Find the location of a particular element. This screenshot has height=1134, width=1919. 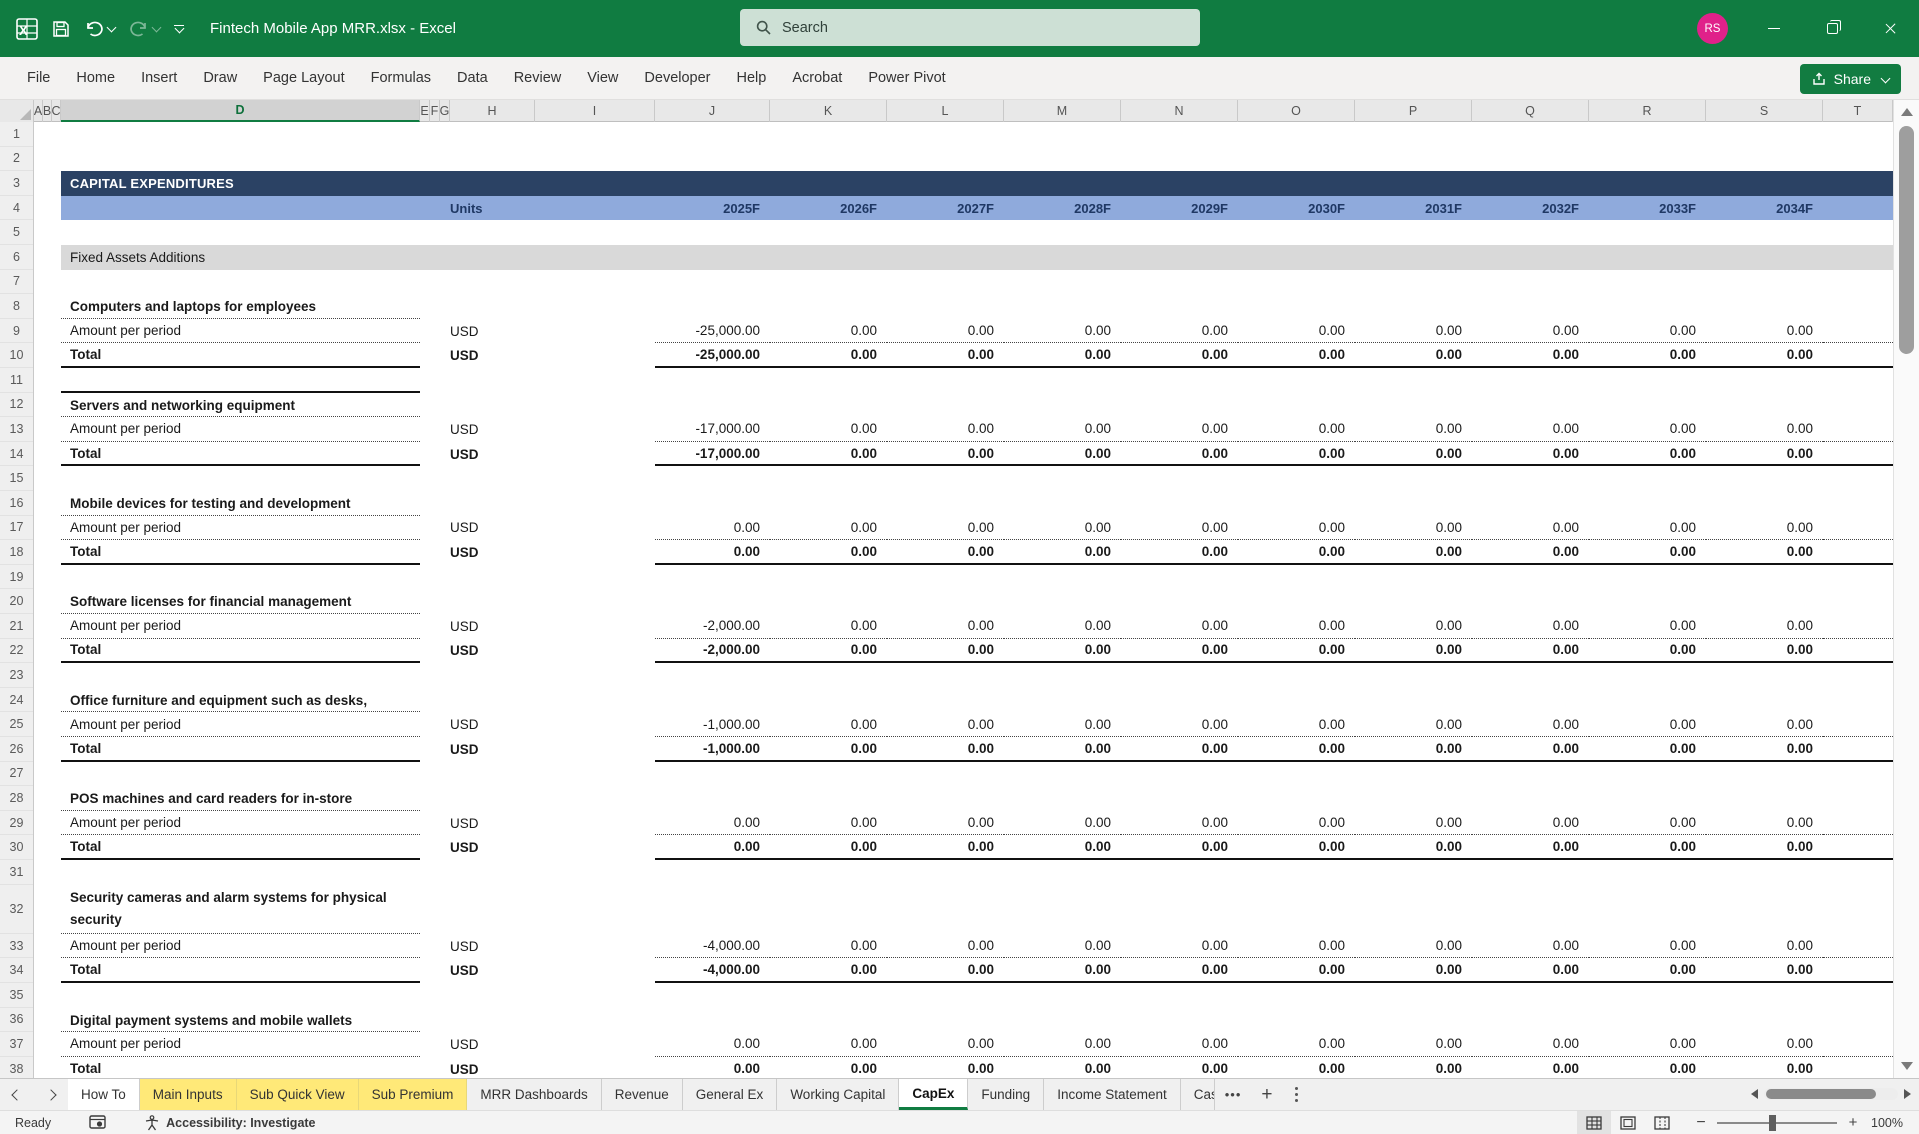

zoom-percentage: 100% is located at coordinates (1887, 1123).